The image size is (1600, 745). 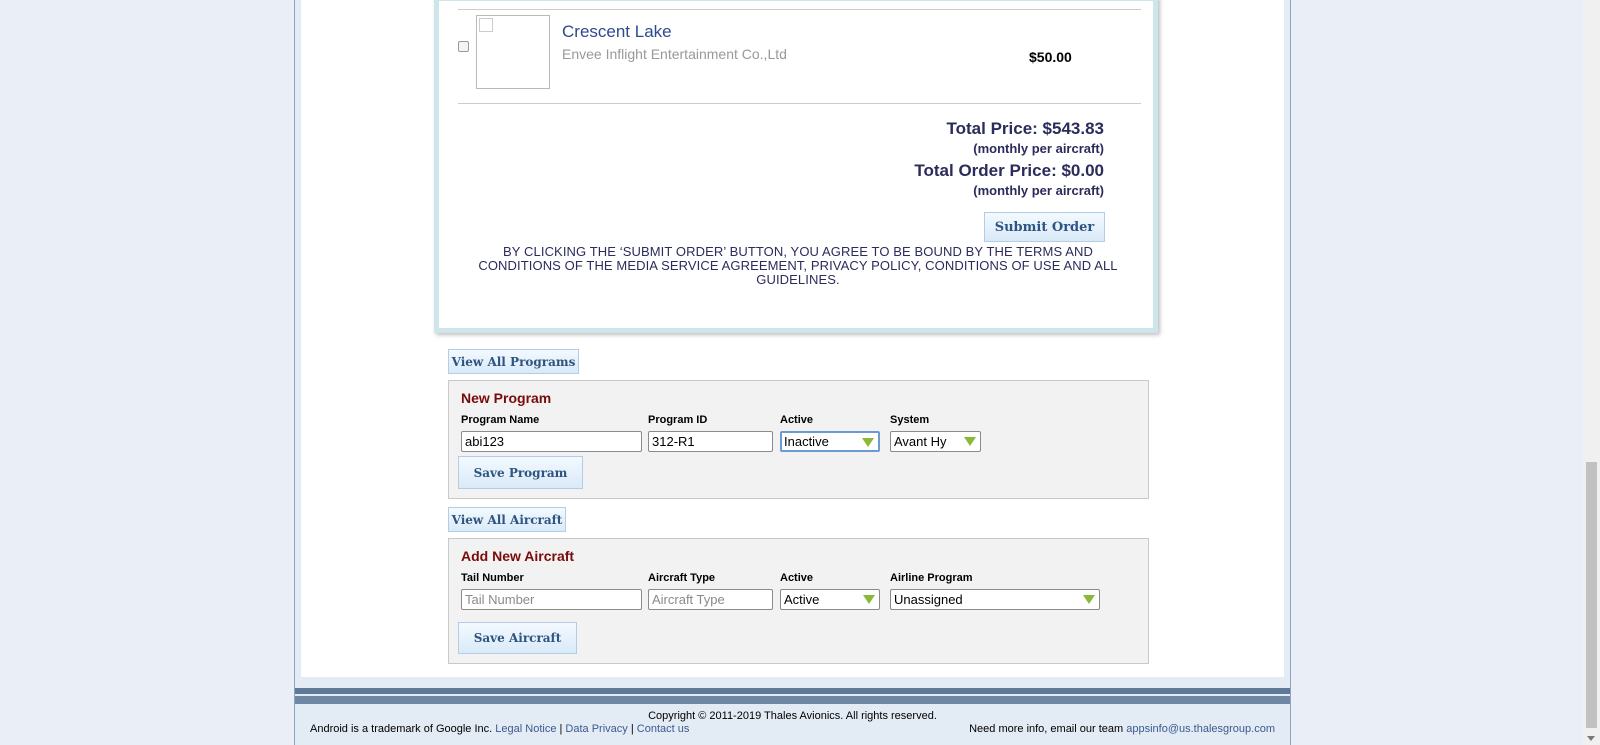 What do you see at coordinates (1200, 729) in the screenshot?
I see `contact-email-link: appsinfo@us.thalesgroup.com` at bounding box center [1200, 729].